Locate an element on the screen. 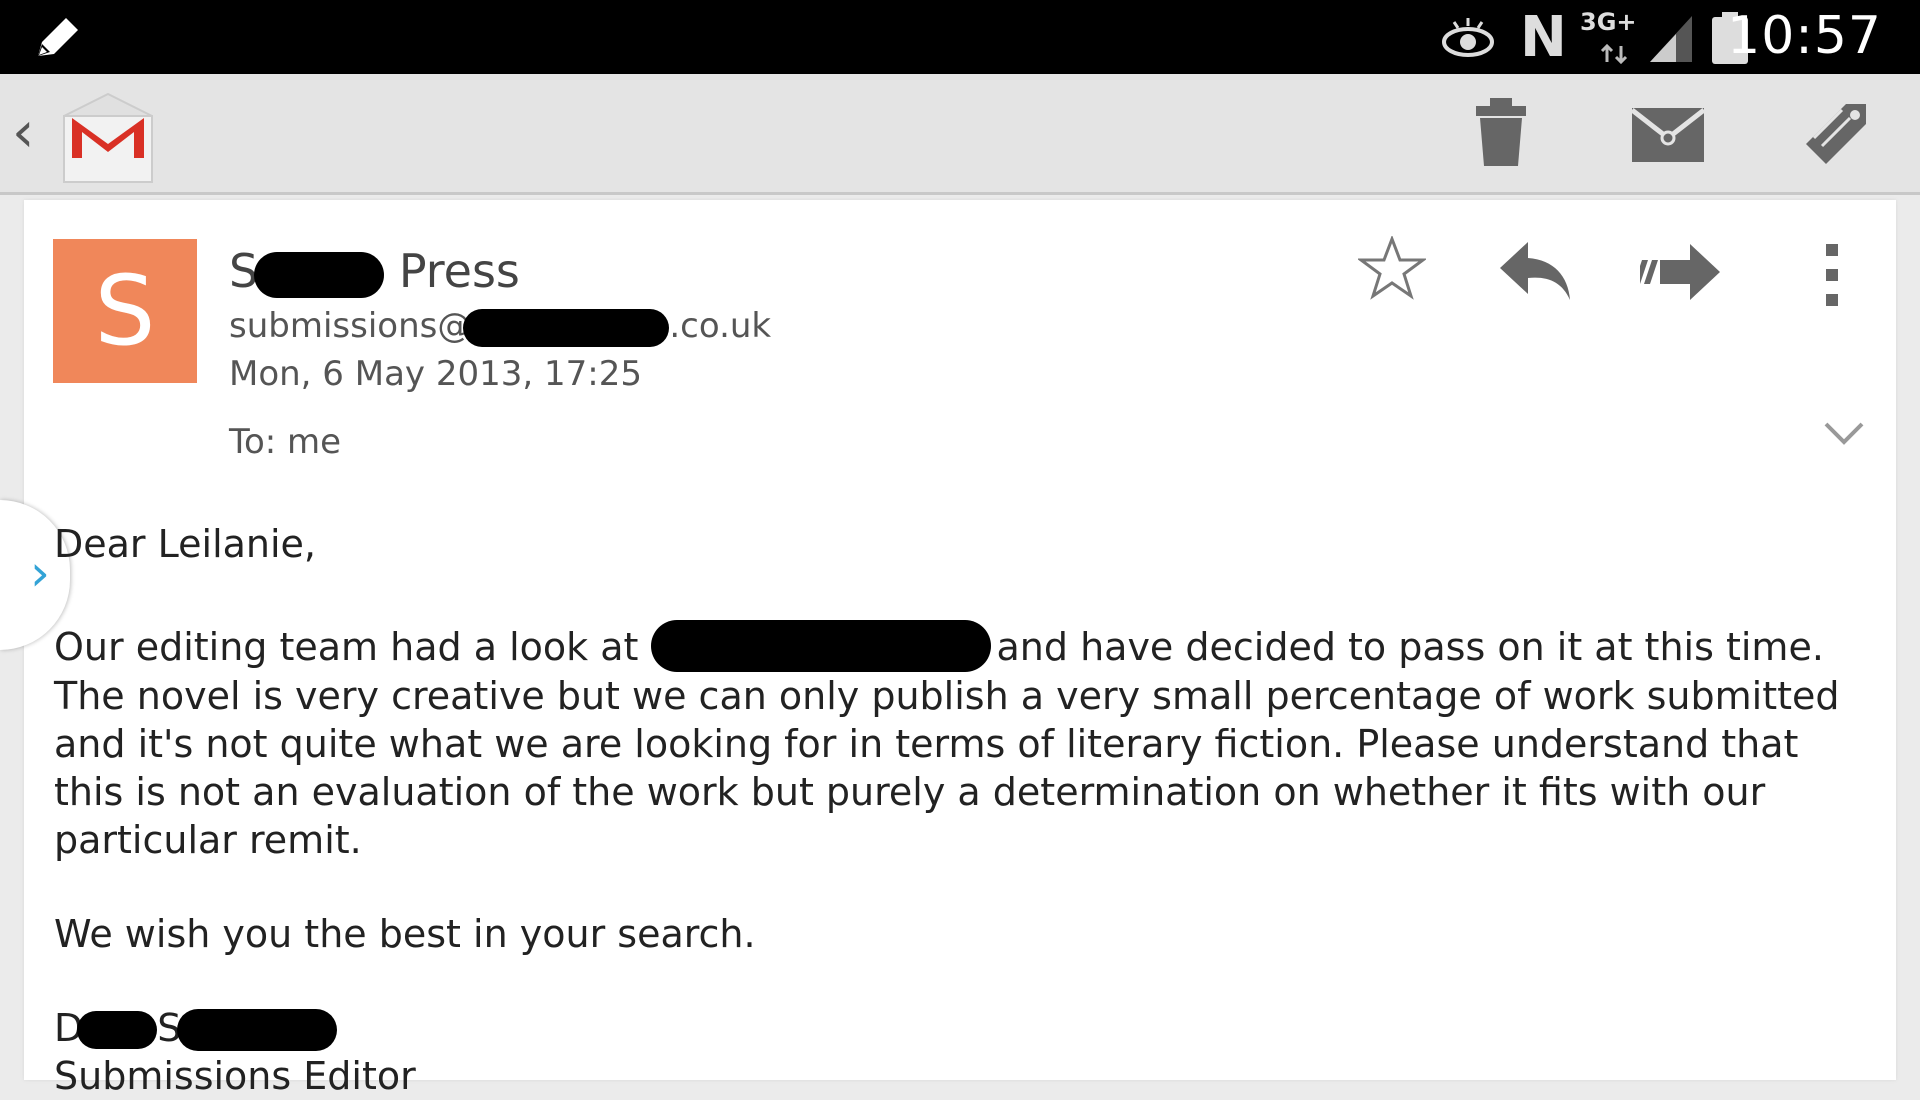 The image size is (1920, 1100). recipient-line: To: me is located at coordinates (285, 442).